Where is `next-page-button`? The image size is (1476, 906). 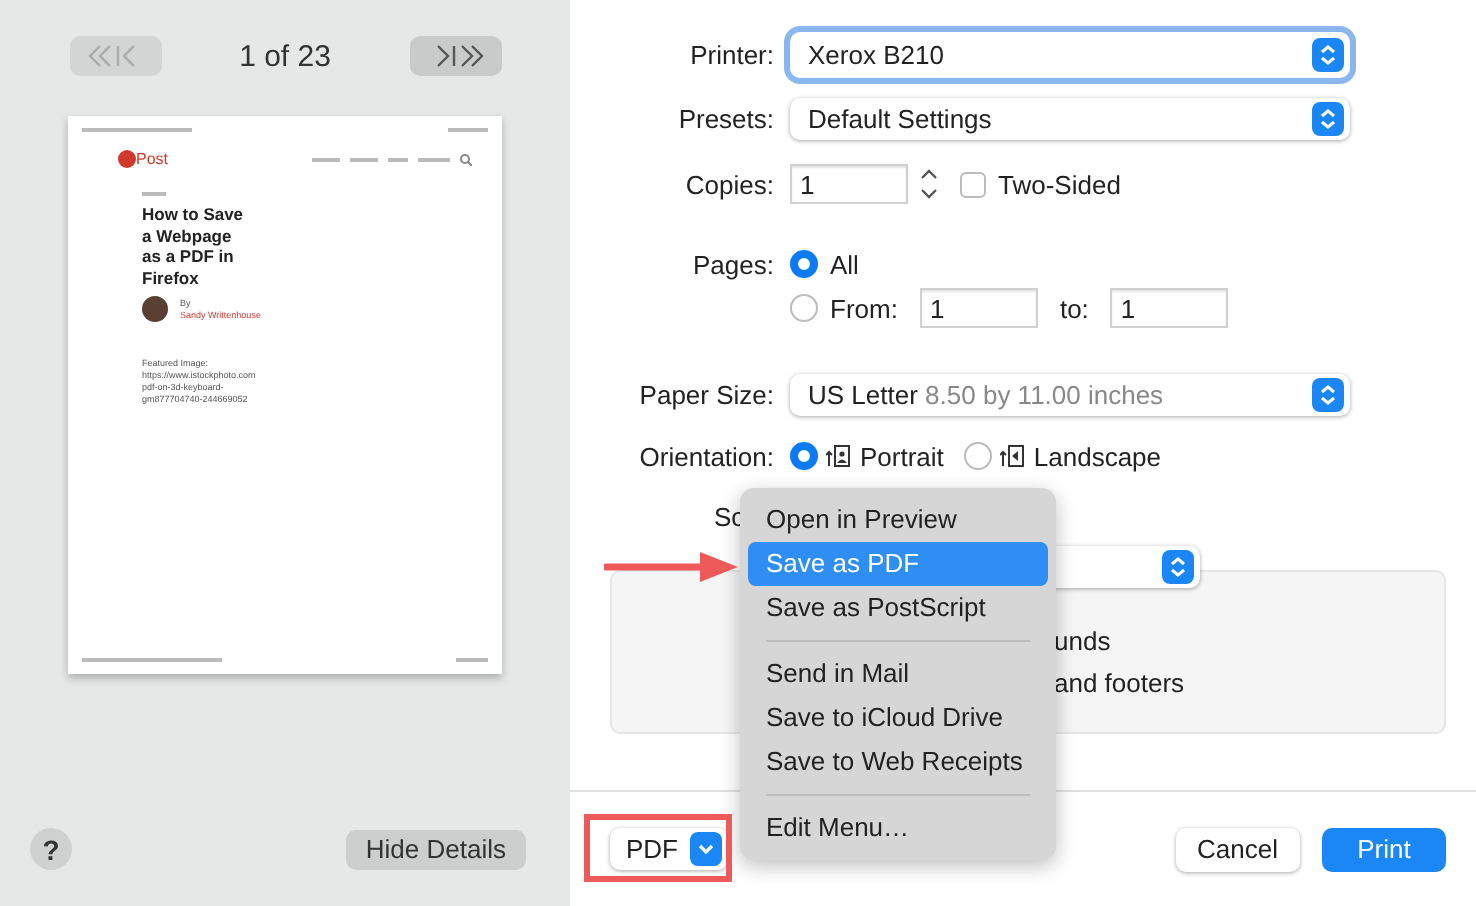 next-page-button is located at coordinates (455, 56).